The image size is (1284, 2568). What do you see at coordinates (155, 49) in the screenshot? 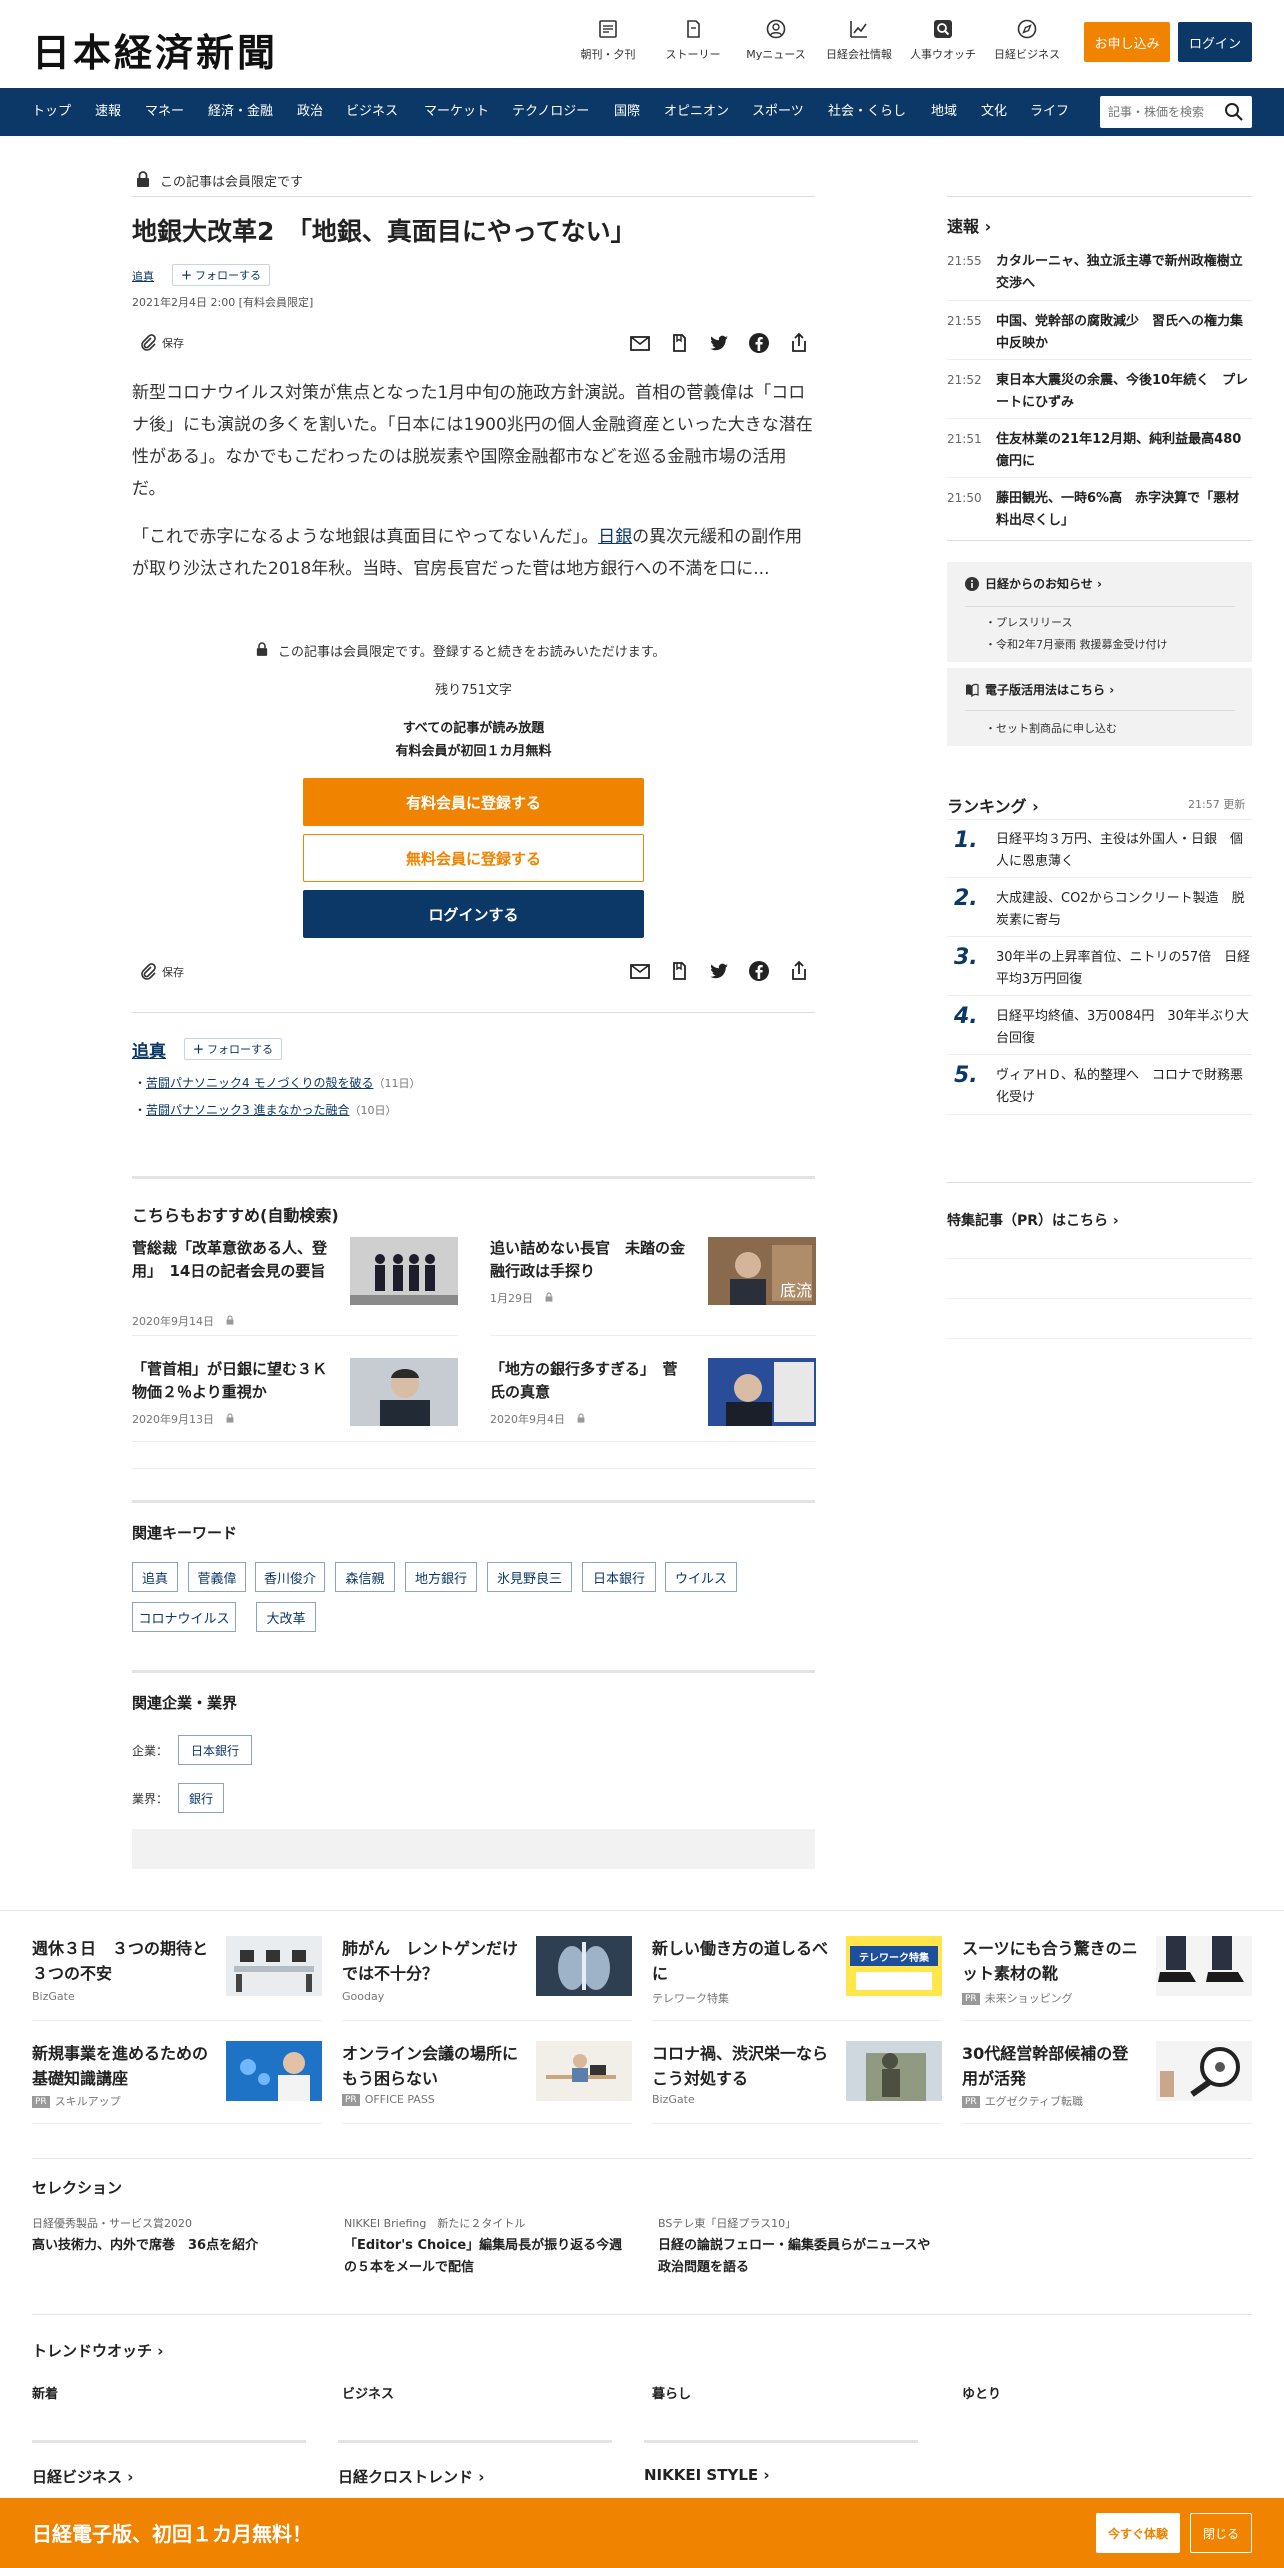
I see `nikkei-logo: 日本経済新聞` at bounding box center [155, 49].